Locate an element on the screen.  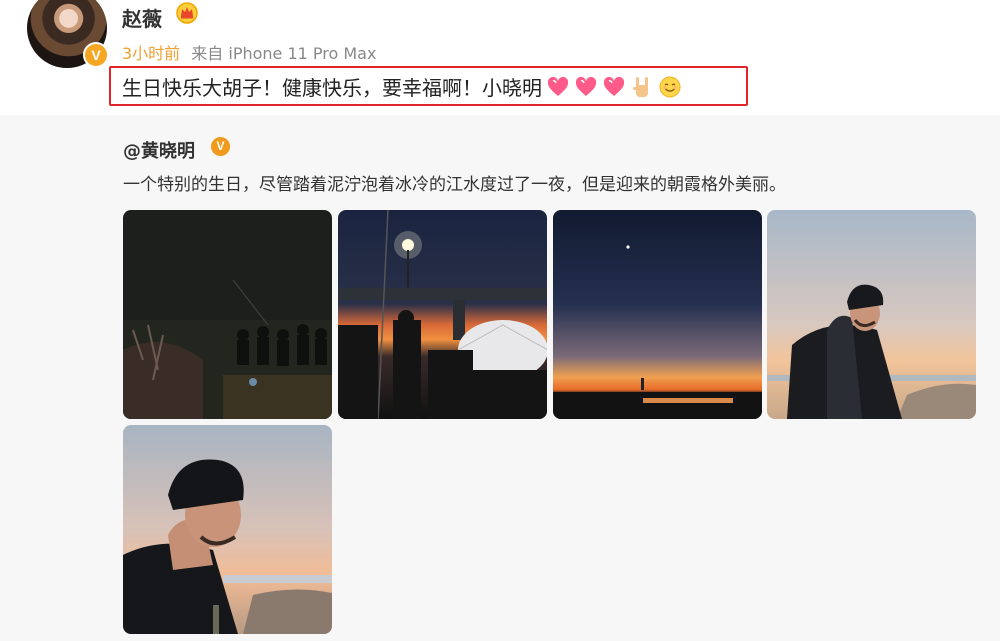
post-text-line: 生日快乐大胡子！健康快乐，要幸福啊！小晓明 is located at coordinates (402, 86).